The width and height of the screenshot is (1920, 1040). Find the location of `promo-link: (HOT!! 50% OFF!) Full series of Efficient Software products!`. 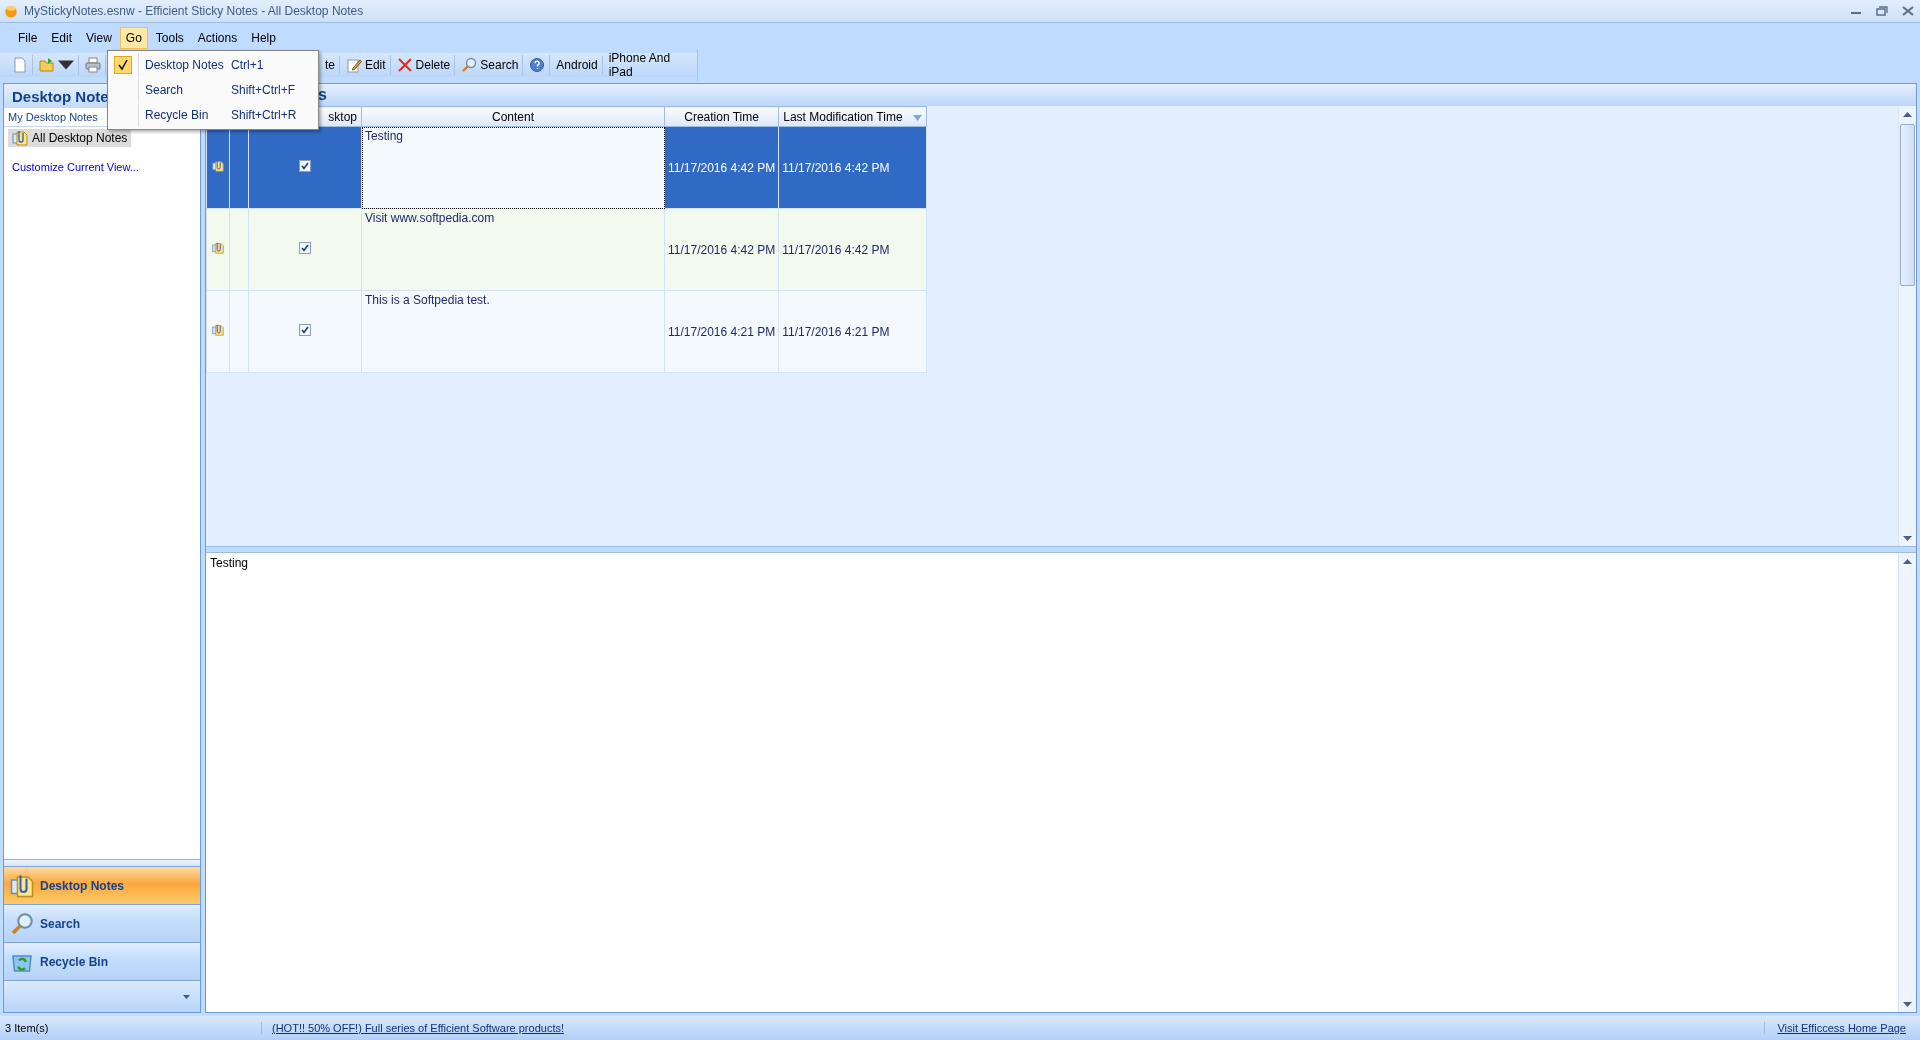

promo-link: (HOT!! 50% OFF!) Full series of Efficient Software products! is located at coordinates (1013, 1028).